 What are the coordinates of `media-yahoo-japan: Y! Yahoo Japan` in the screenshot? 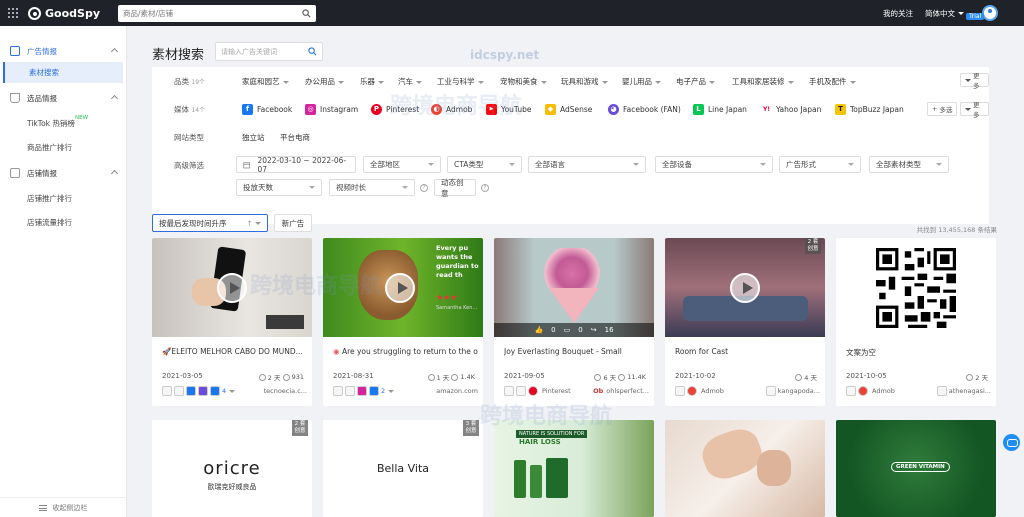 It's located at (791, 109).